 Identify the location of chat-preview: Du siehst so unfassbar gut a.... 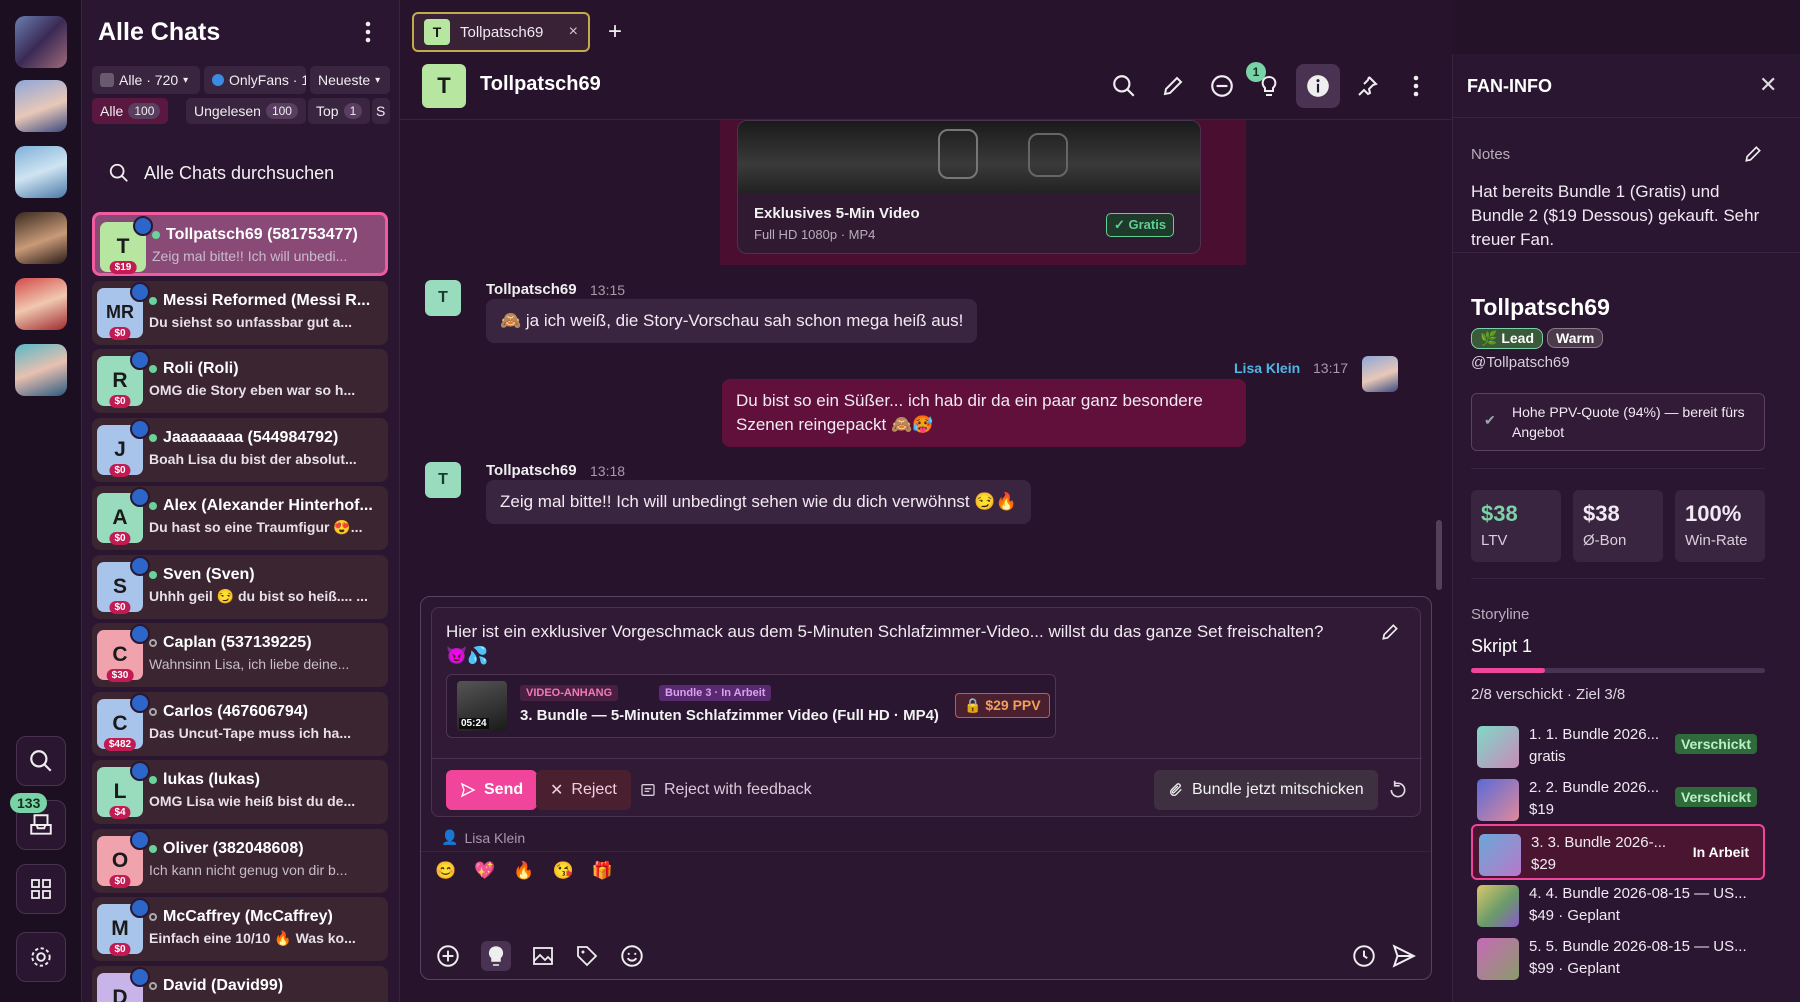
(251, 321).